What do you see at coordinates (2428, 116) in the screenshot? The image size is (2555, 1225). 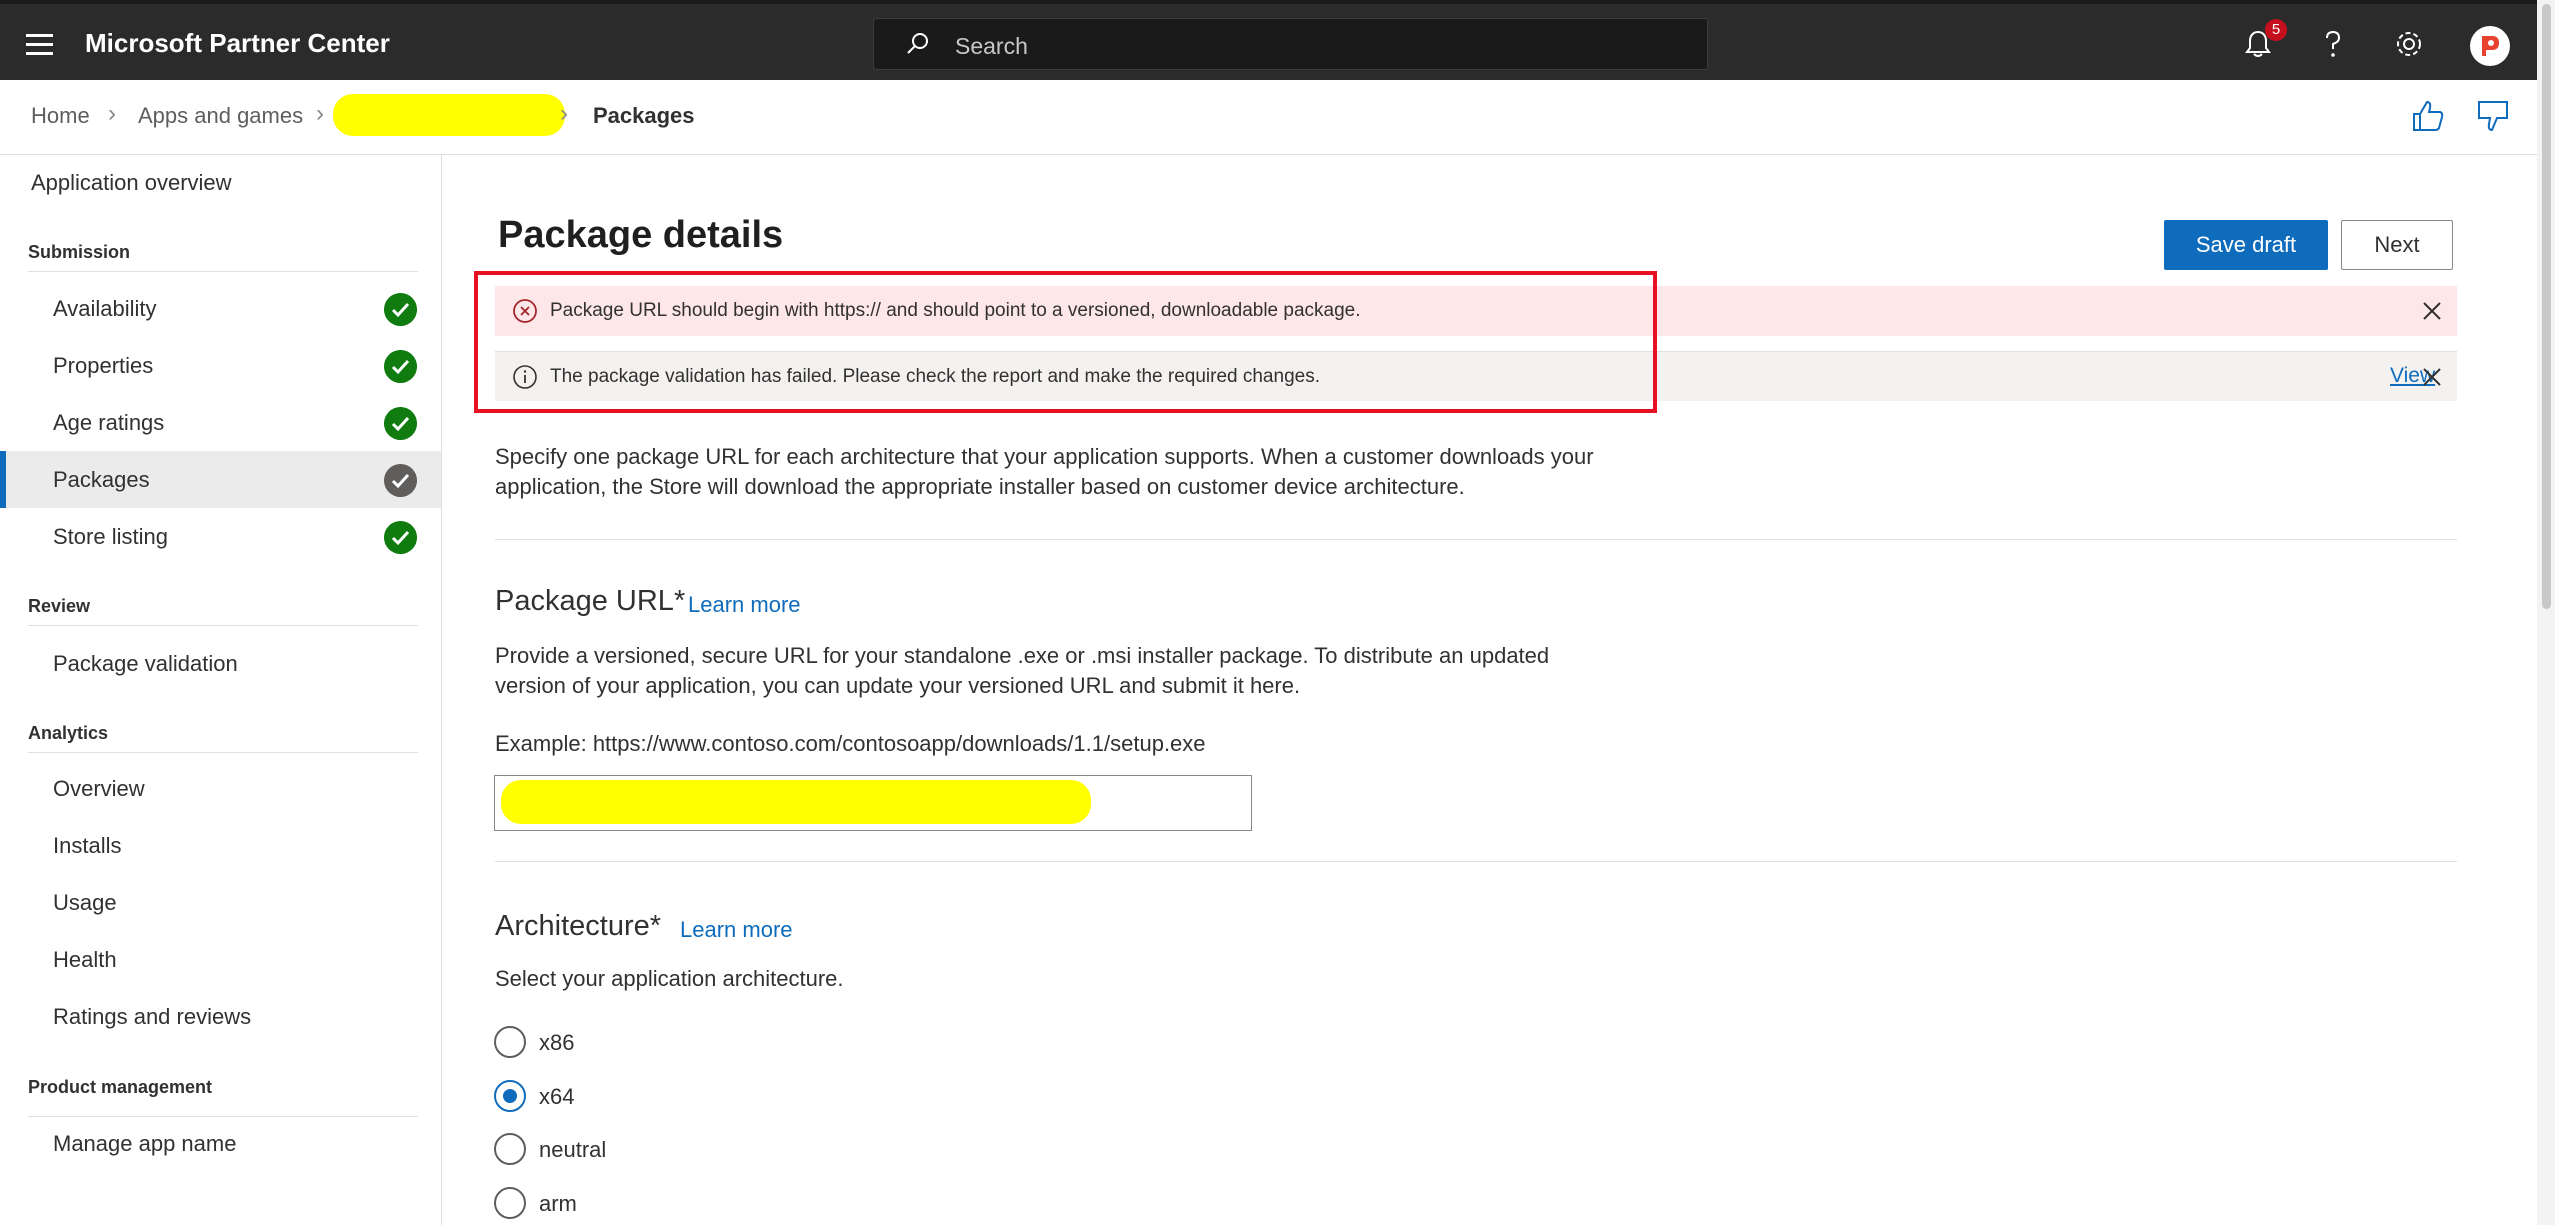 I see `thumbs-up-icon` at bounding box center [2428, 116].